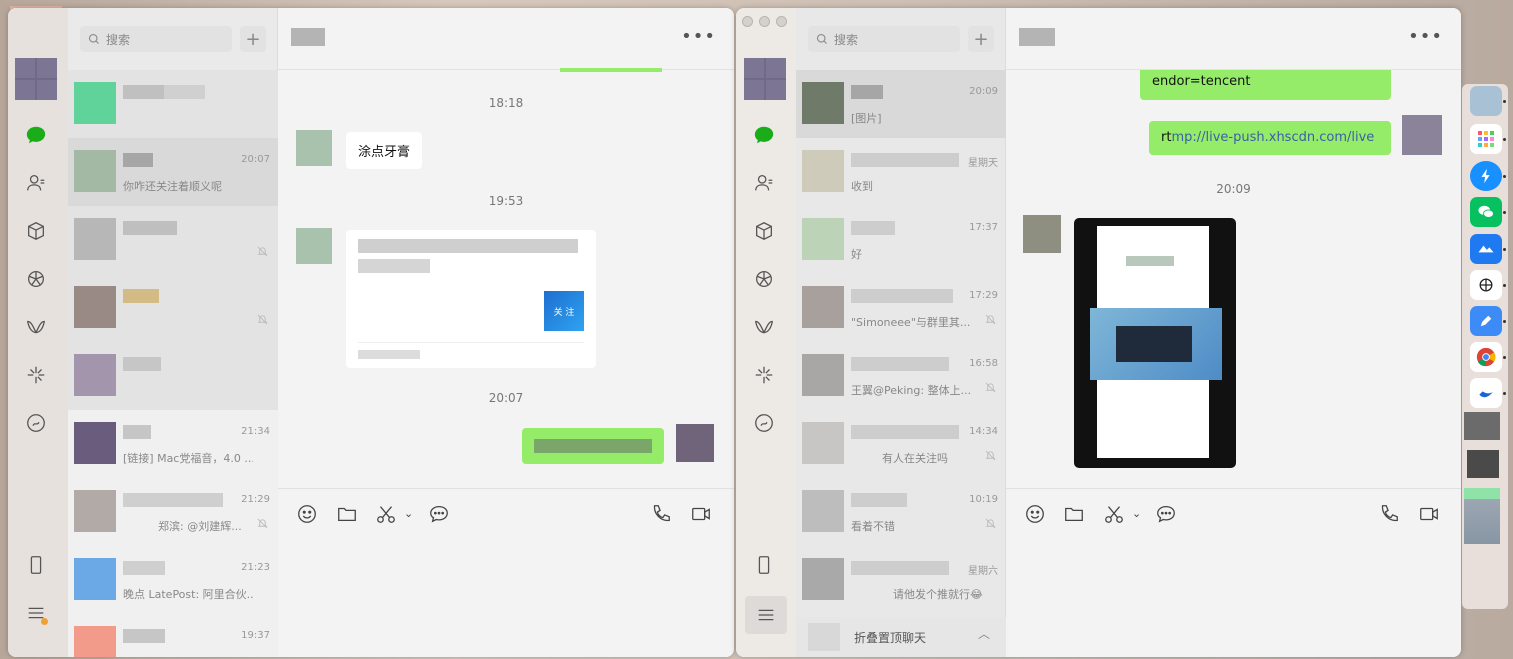 The width and height of the screenshot is (1513, 659). What do you see at coordinates (862, 186) in the screenshot?
I see `message-preview: 收到` at bounding box center [862, 186].